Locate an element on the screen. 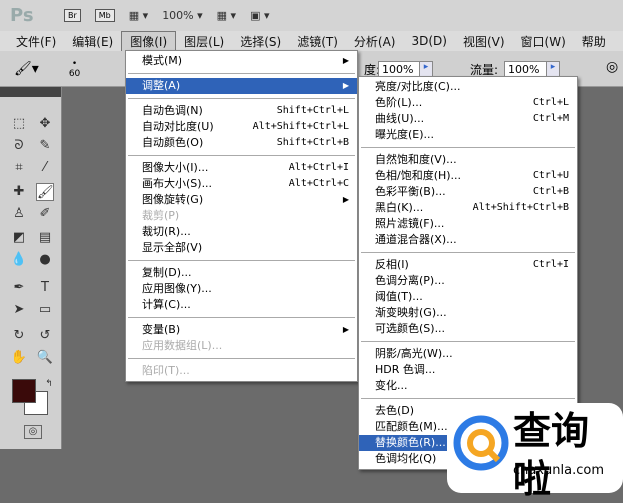 The image size is (623, 503). menu-item: 曲线(U)... Ctrl+M is located at coordinates (468, 119).